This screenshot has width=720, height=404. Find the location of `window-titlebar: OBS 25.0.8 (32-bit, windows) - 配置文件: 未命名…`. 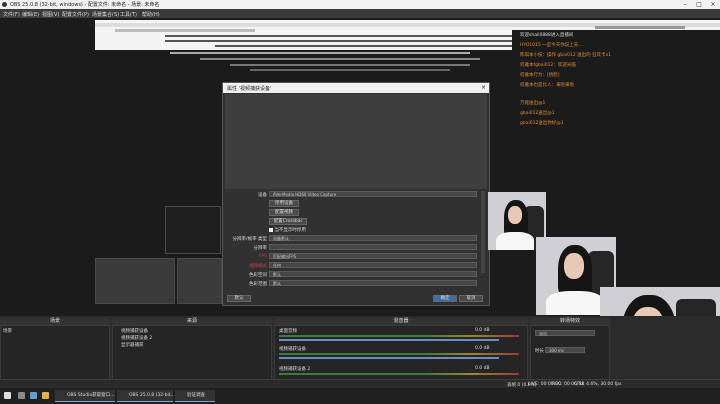

window-titlebar: OBS 25.0.8 (32-bit, windows) - 配置文件: 未命名… is located at coordinates (360, 4).